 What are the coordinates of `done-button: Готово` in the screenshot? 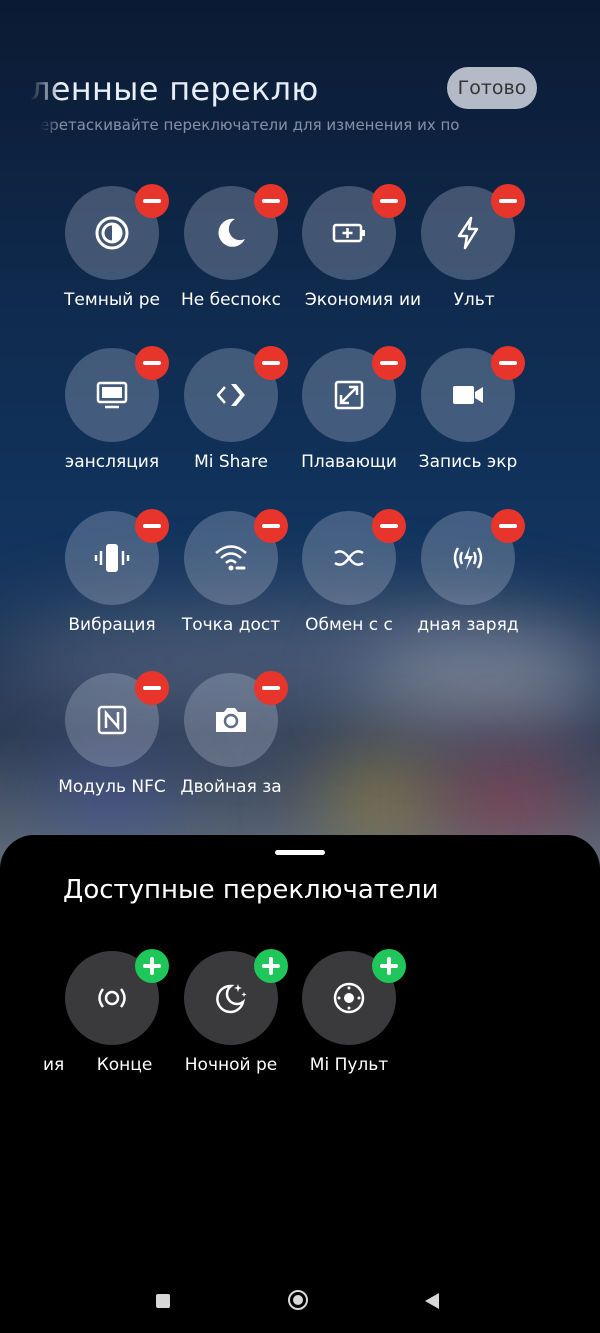 It's located at (492, 88).